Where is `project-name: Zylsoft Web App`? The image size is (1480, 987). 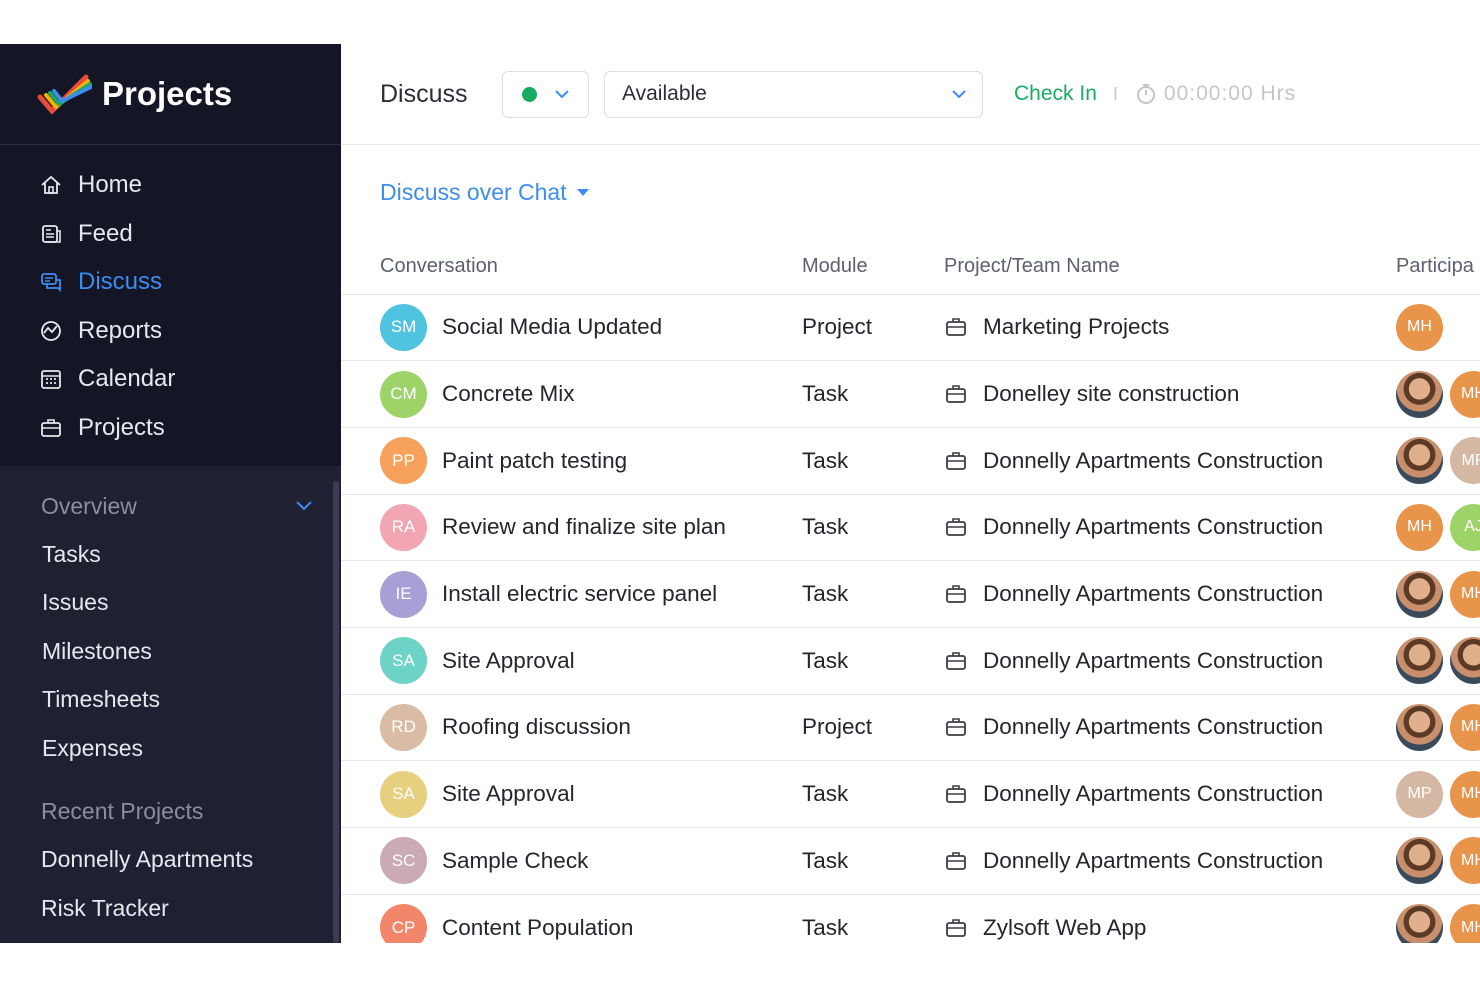 project-name: Zylsoft Web App is located at coordinates (1064, 928).